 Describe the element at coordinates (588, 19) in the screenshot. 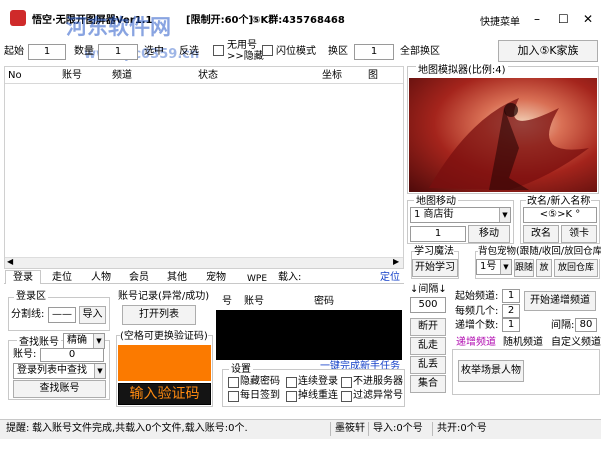

I see `close-button: ✕` at that location.